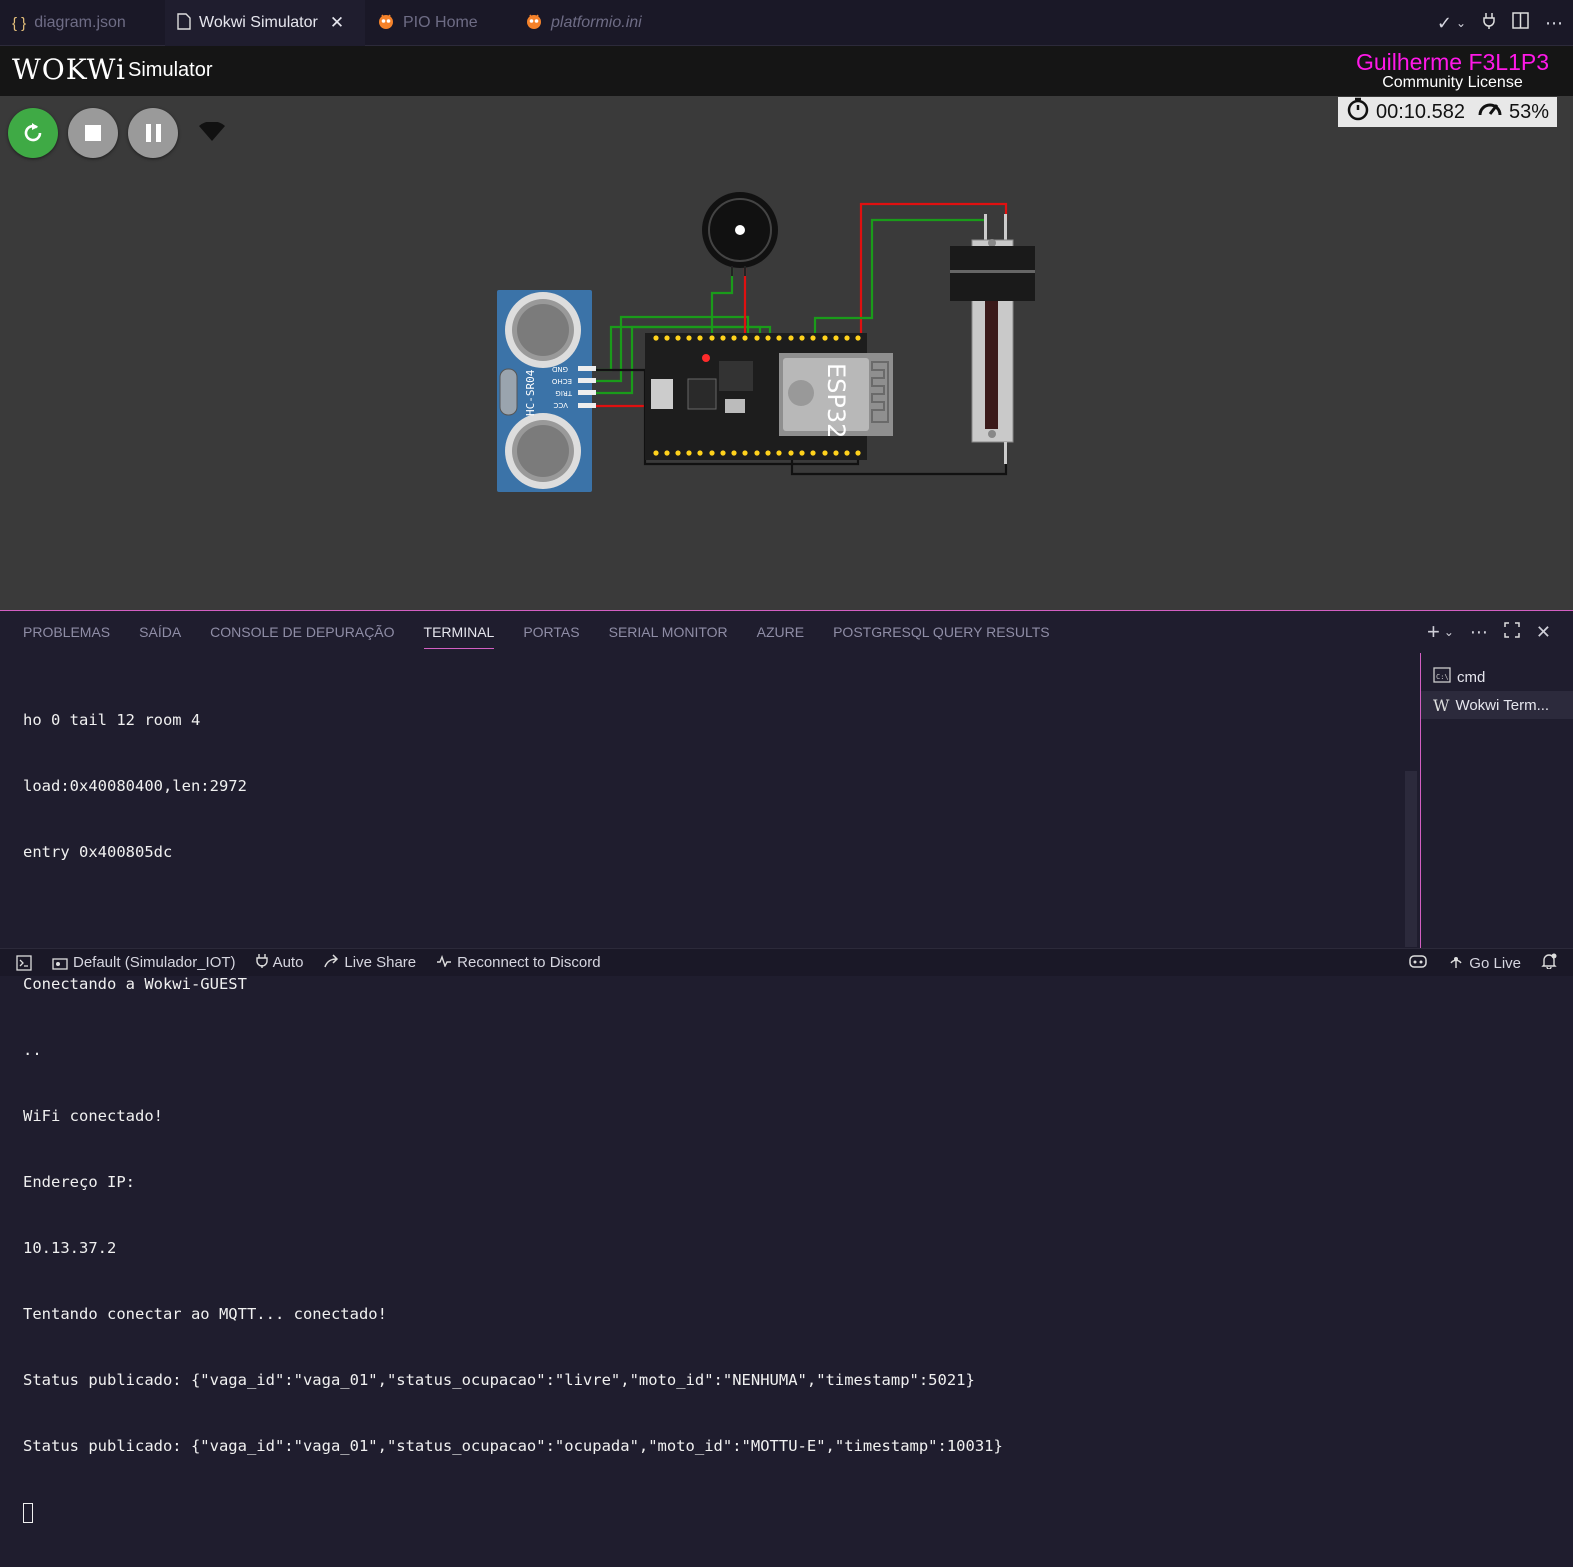 The height and width of the screenshot is (1567, 1573). Describe the element at coordinates (170, 70) in the screenshot. I see `simulator-title: Simulator` at that location.